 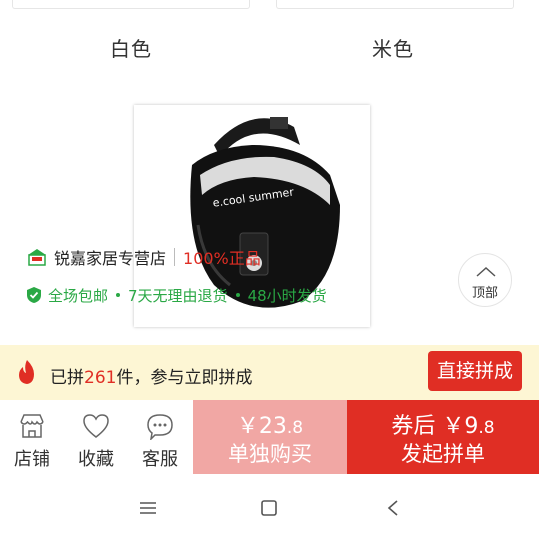 What do you see at coordinates (395, 4) in the screenshot?
I see `swatch-card-beige` at bounding box center [395, 4].